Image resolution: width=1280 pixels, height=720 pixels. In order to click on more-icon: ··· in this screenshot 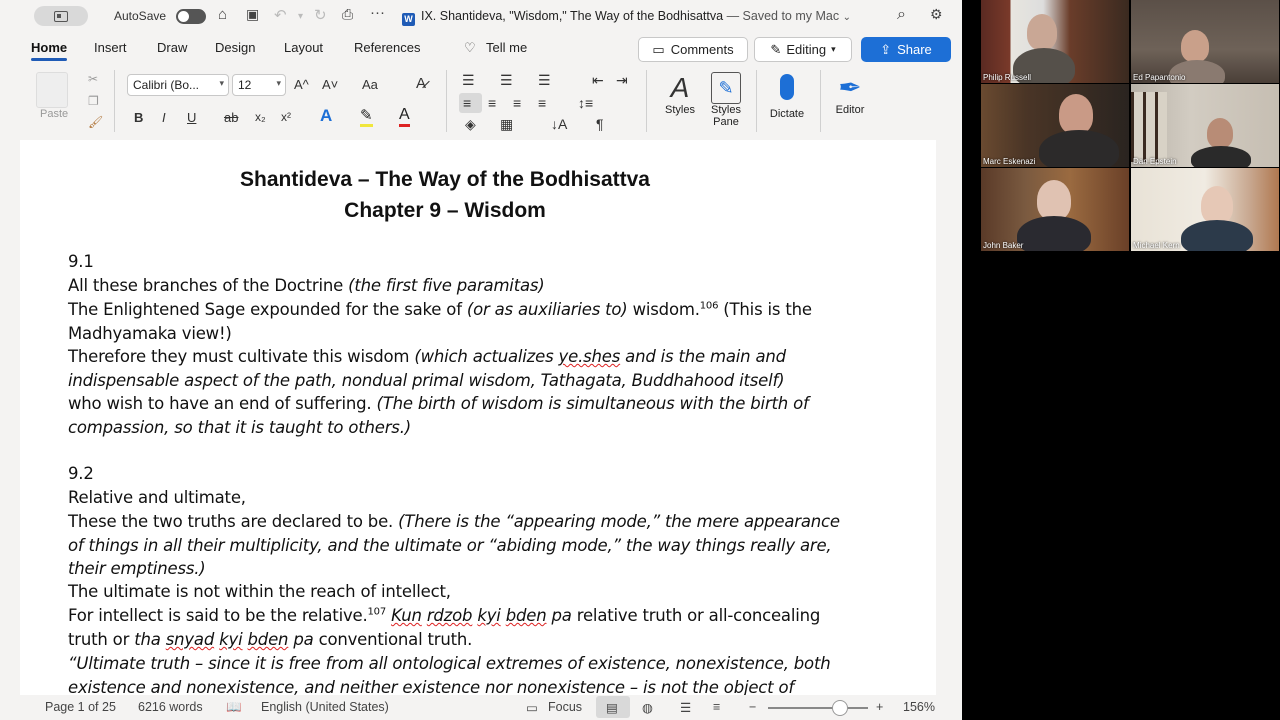, I will do `click(377, 12)`.